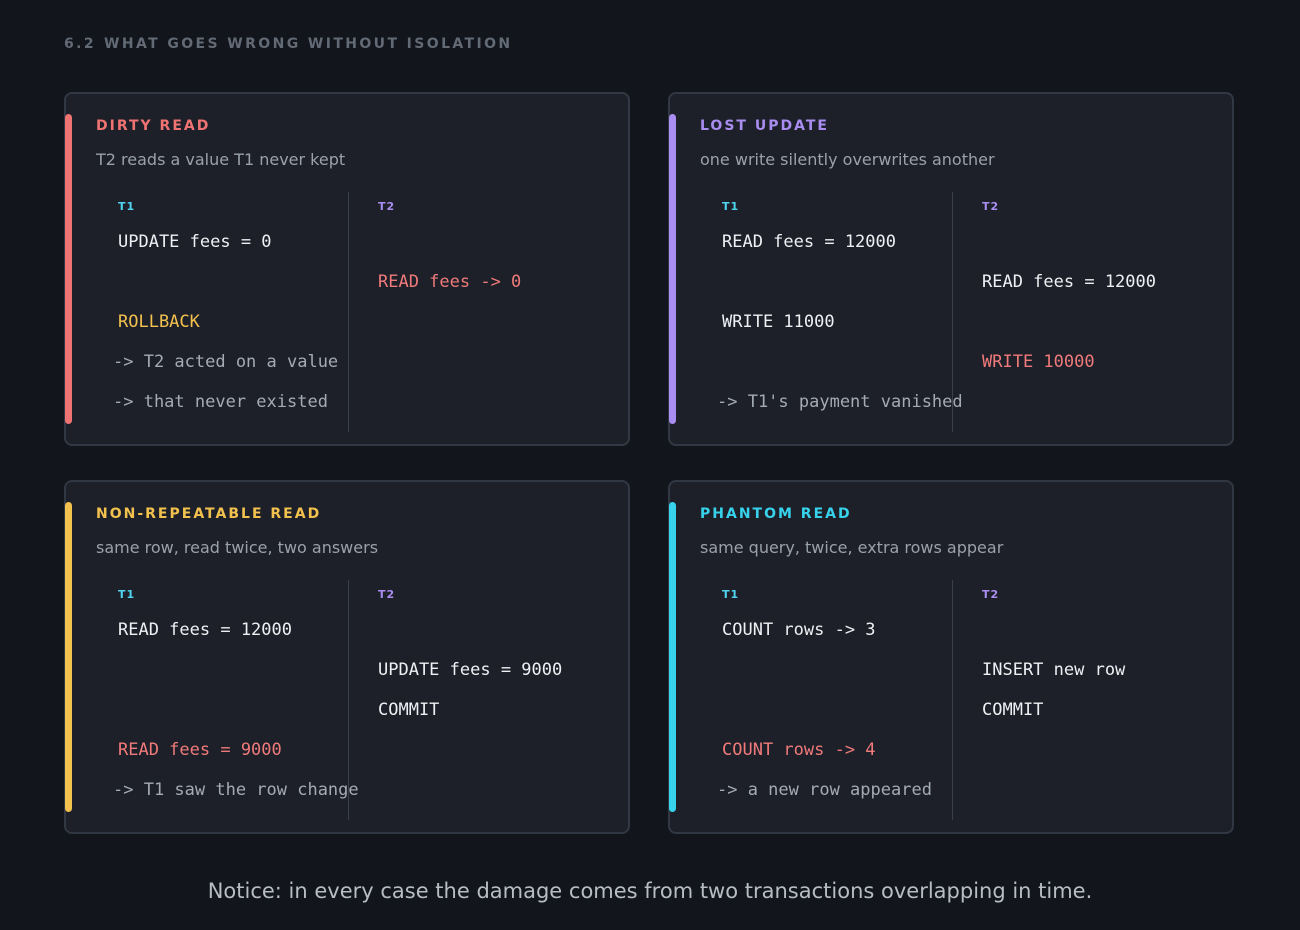 The height and width of the screenshot is (930, 1300). I want to click on note-line: -> T1 saw the row change, so click(236, 790).